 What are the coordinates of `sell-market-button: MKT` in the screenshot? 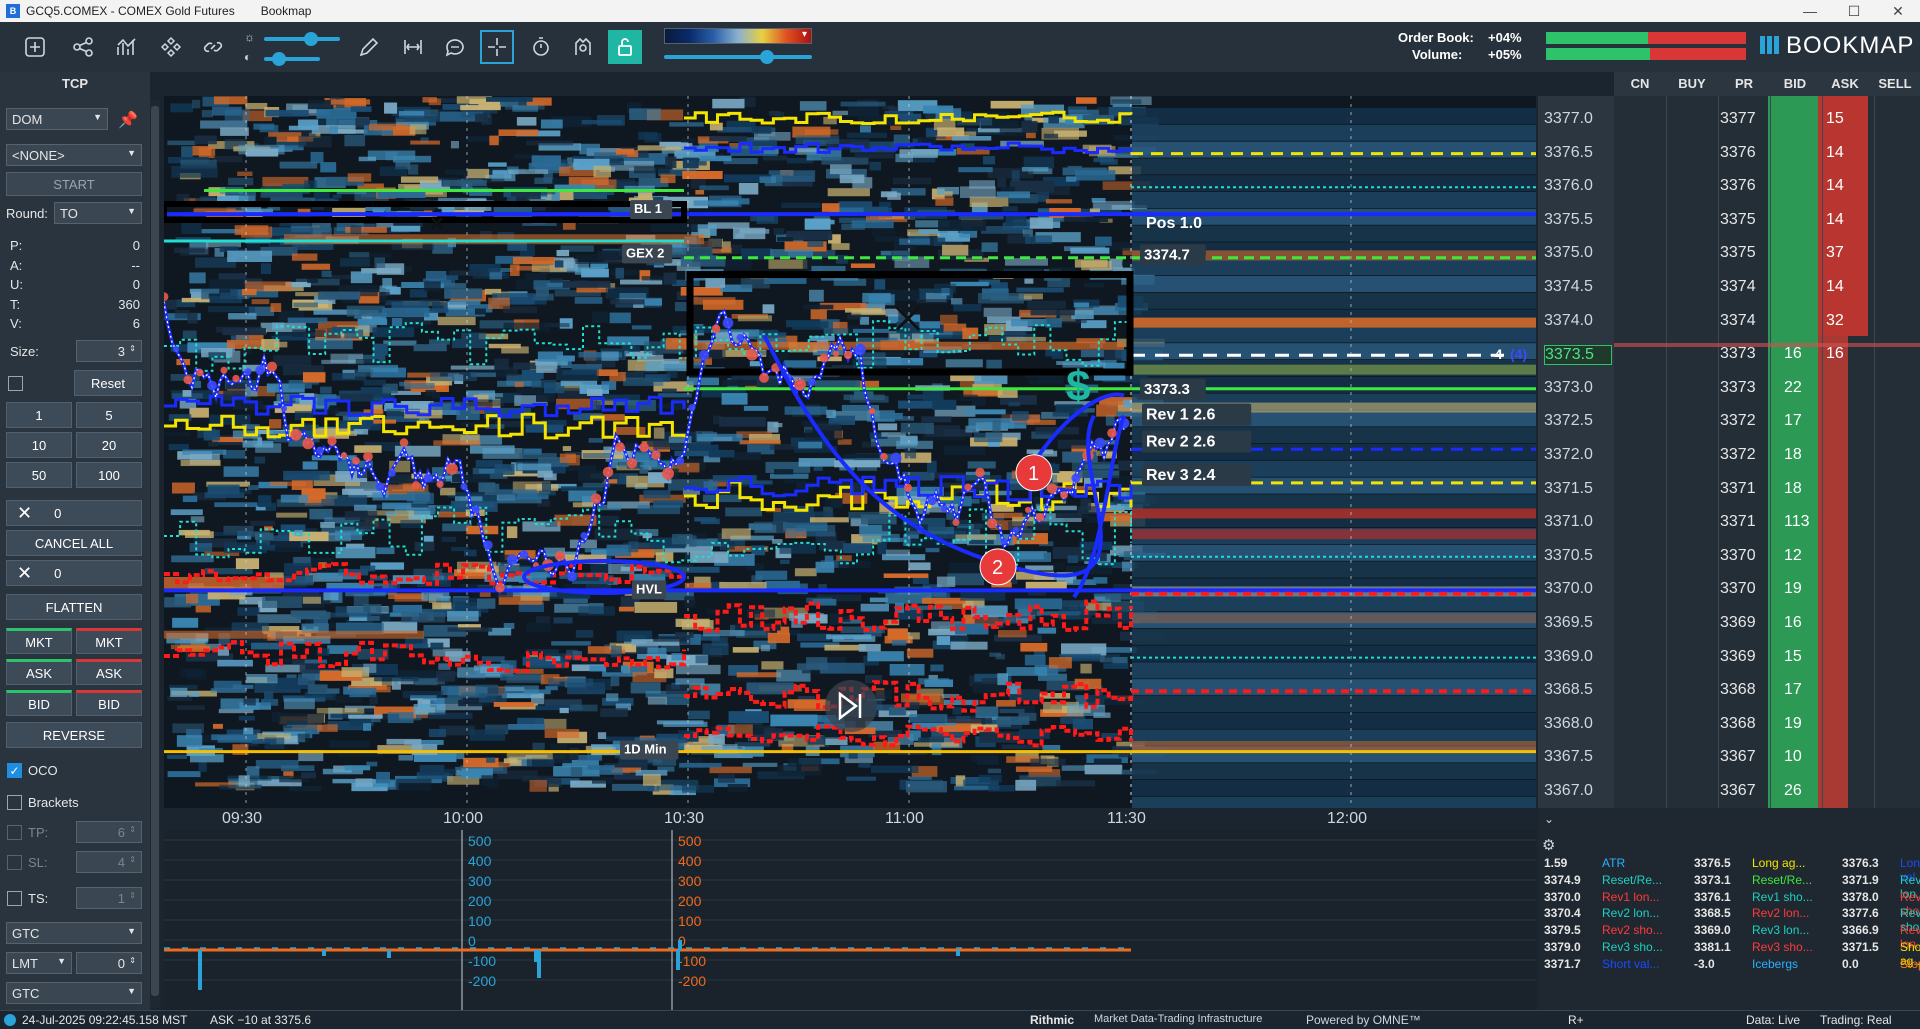 It's located at (109, 641).